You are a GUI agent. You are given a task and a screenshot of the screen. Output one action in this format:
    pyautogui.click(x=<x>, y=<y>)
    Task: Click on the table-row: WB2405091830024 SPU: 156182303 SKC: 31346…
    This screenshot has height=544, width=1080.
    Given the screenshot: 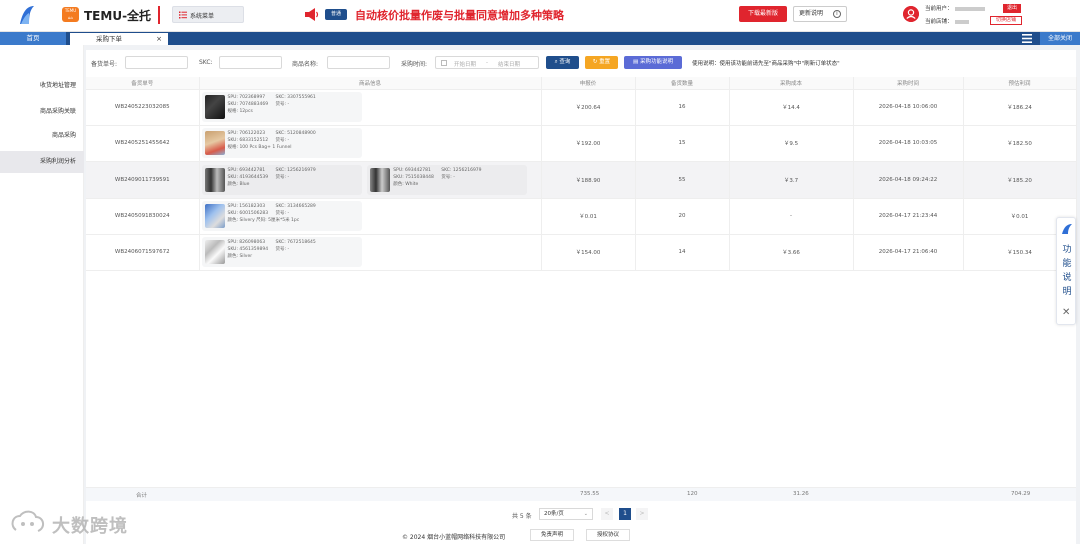 What is the action you would take?
    pyautogui.click(x=581, y=216)
    